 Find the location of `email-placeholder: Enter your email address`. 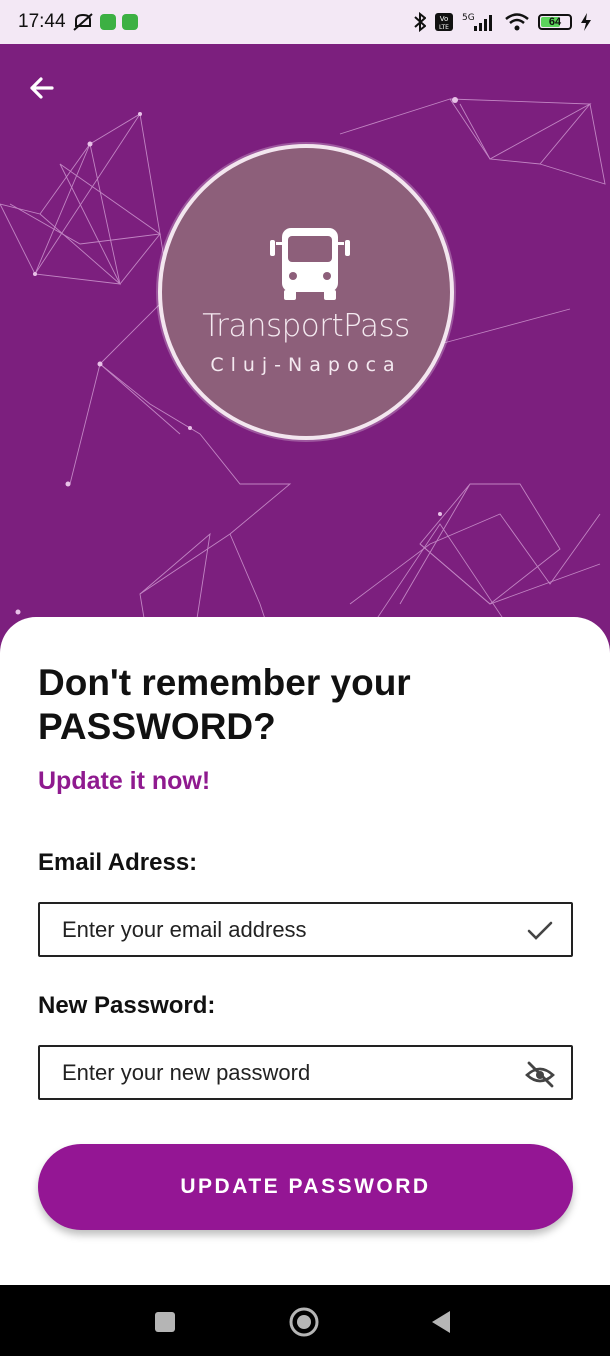

email-placeholder: Enter your email address is located at coordinates (184, 929).